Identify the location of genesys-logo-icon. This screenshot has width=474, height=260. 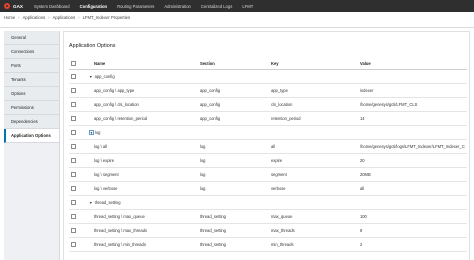
(7, 6).